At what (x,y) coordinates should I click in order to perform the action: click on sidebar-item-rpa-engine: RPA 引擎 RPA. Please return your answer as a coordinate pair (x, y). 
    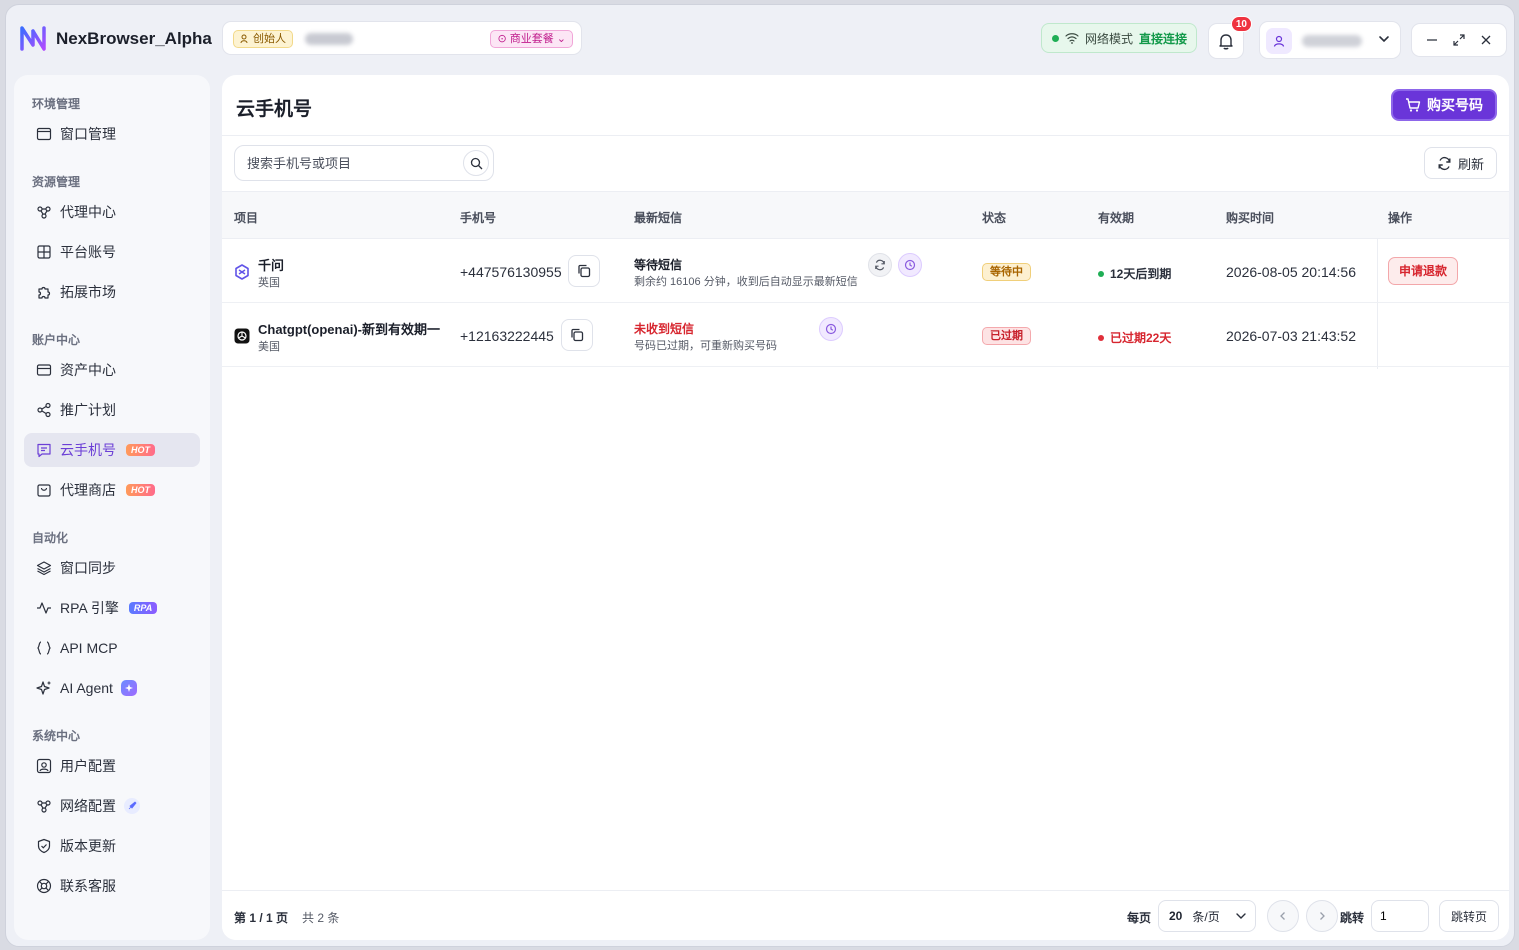
    Looking at the image, I should click on (112, 608).